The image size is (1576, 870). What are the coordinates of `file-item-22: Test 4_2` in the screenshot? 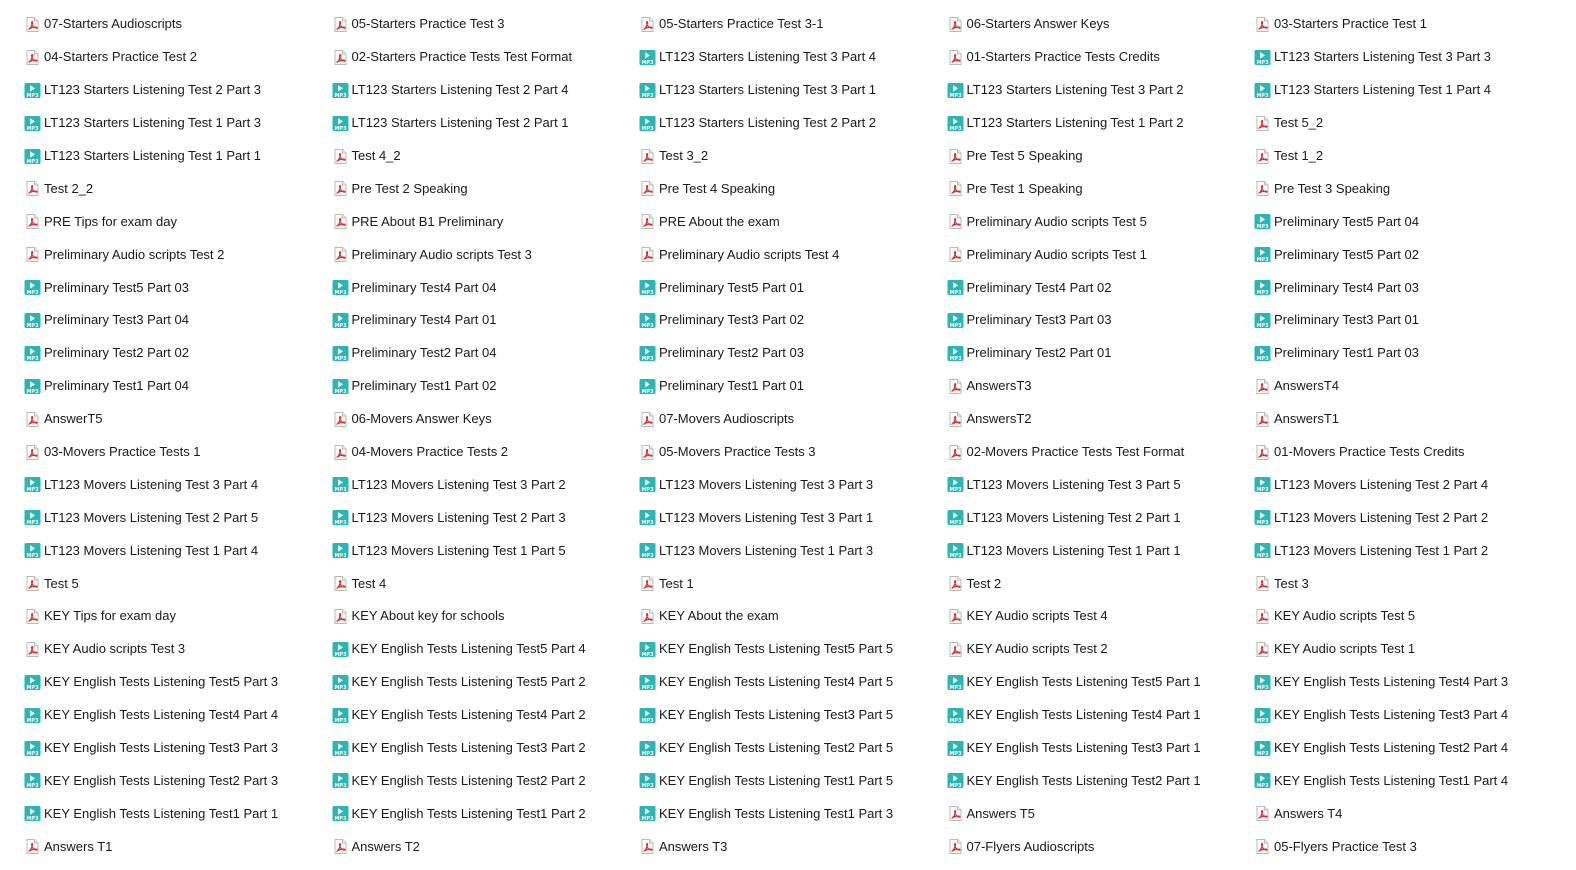 It's located at (486, 156).